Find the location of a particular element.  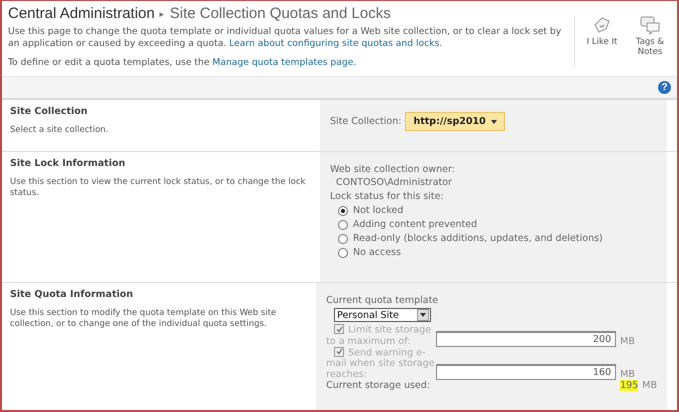

help-button: ? is located at coordinates (664, 87).